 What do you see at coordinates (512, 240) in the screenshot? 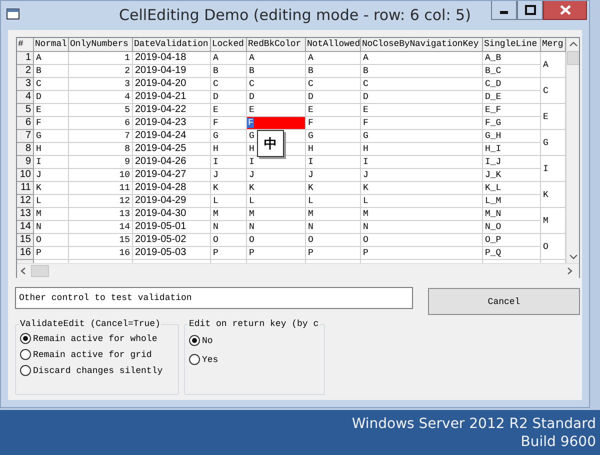
I see `grid-cell: O_P` at bounding box center [512, 240].